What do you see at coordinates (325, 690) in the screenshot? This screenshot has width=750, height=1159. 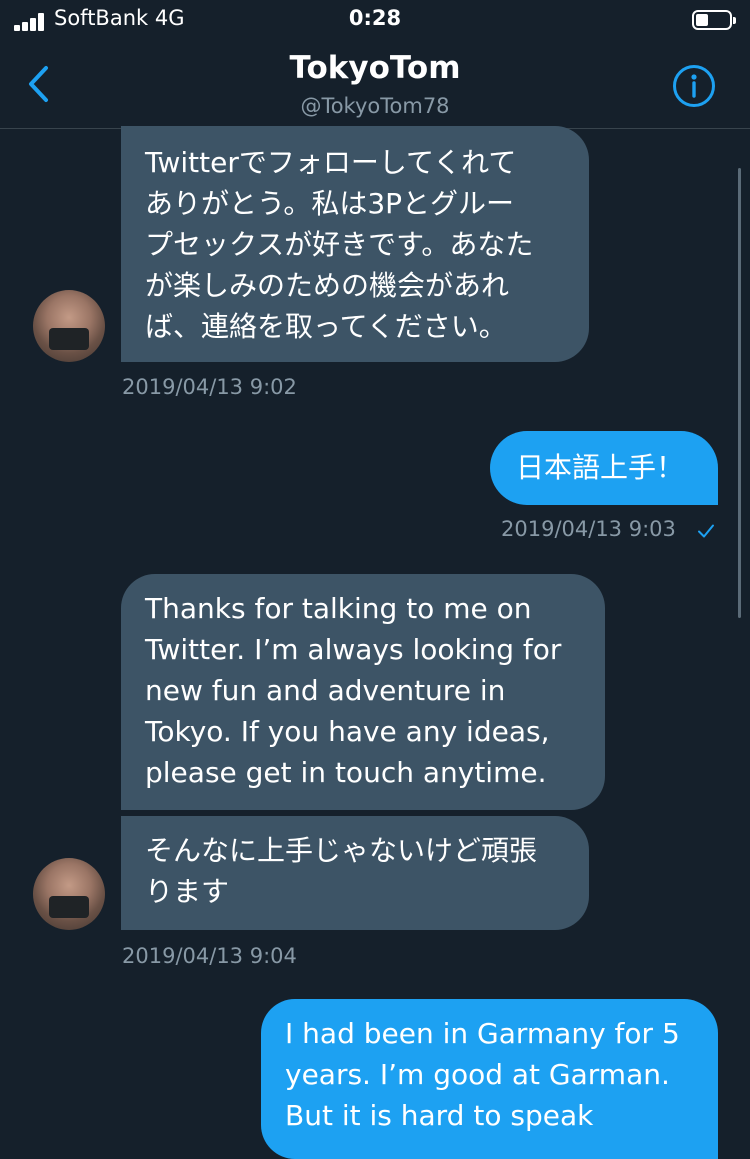 I see `message-line: new fun and adventure in` at bounding box center [325, 690].